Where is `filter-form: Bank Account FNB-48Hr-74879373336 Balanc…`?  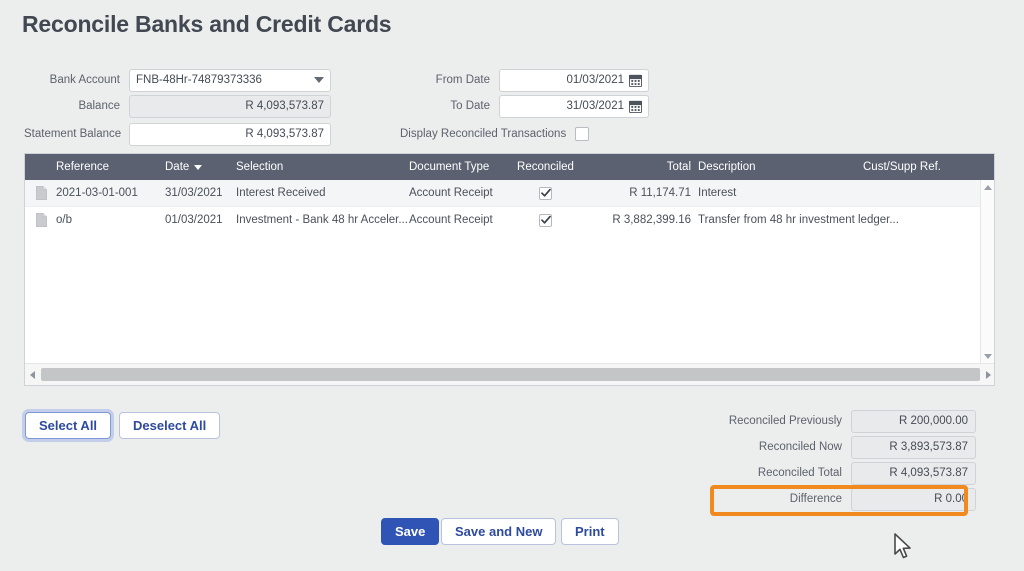
filter-form: Bank Account FNB-48Hr-74879373336 Balanc… is located at coordinates (512, 108).